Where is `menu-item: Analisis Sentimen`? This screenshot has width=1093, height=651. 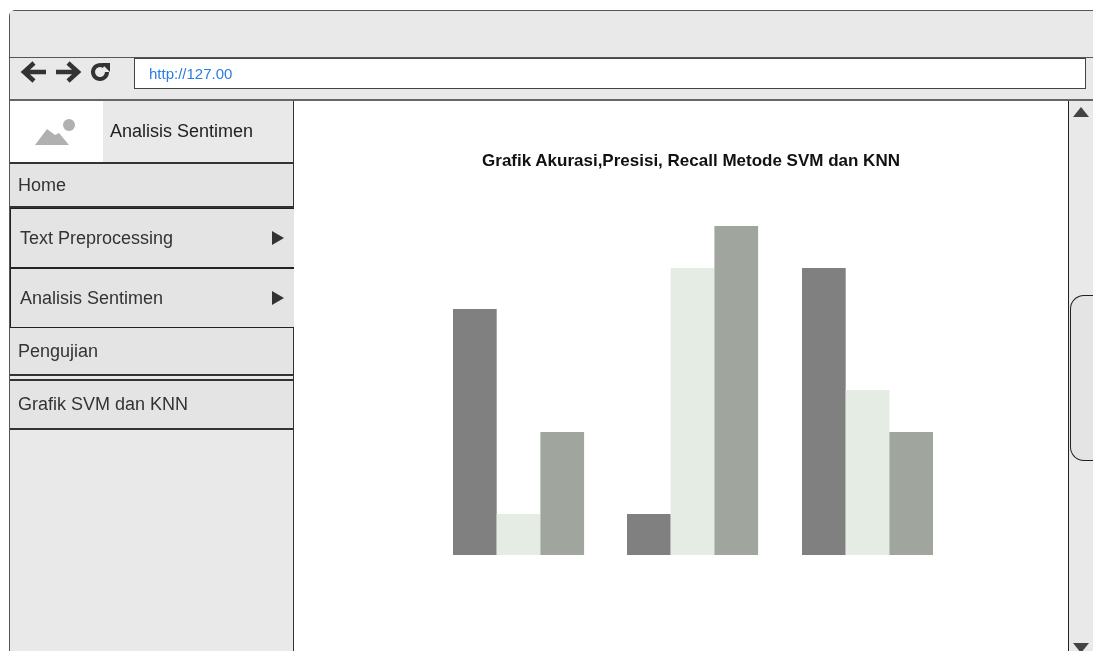
menu-item: Analisis Sentimen is located at coordinates (152, 298).